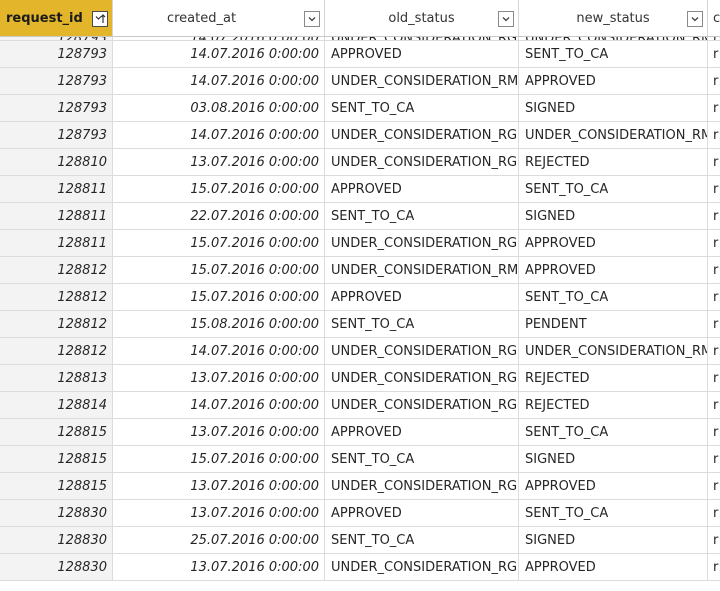 The image size is (720, 591). What do you see at coordinates (56, 405) in the screenshot?
I see `cell-request-id: 128814` at bounding box center [56, 405].